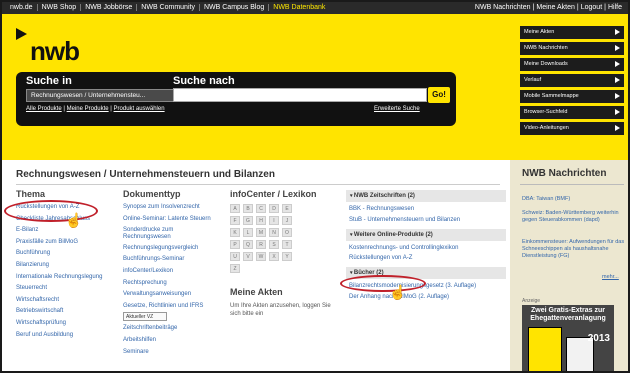 The image size is (630, 373). Describe the element at coordinates (248, 256) in the screenshot. I see `letter-button: V` at that location.